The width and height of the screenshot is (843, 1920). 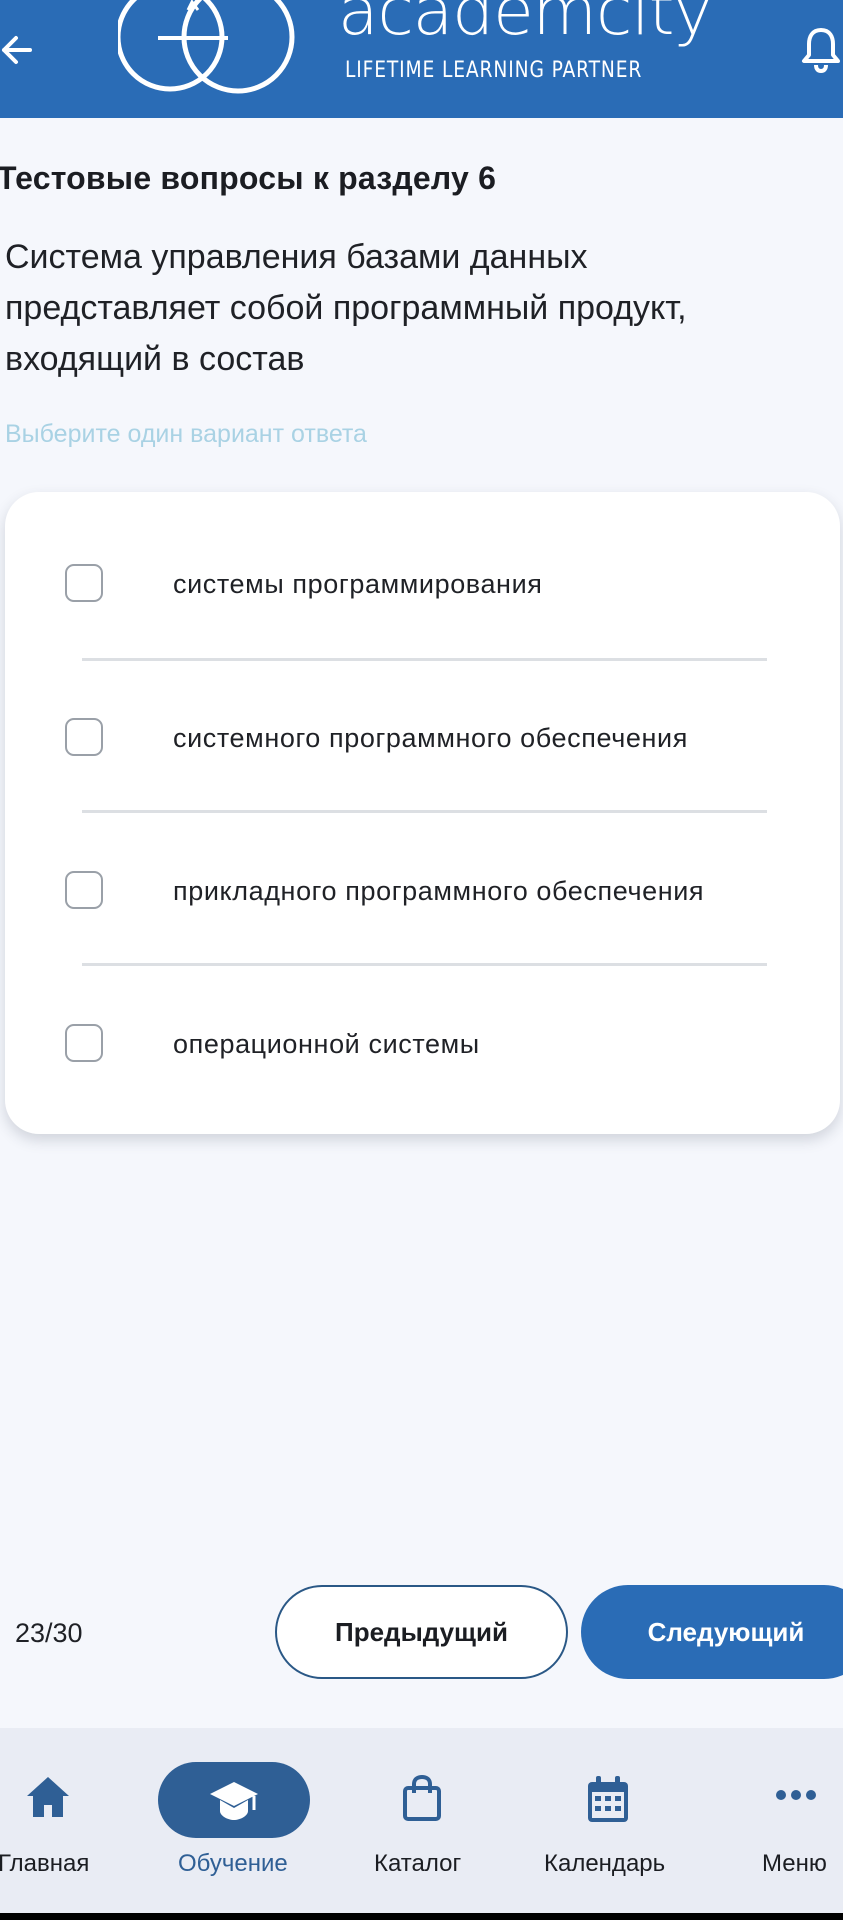 I want to click on back-button, so click(x=20, y=50).